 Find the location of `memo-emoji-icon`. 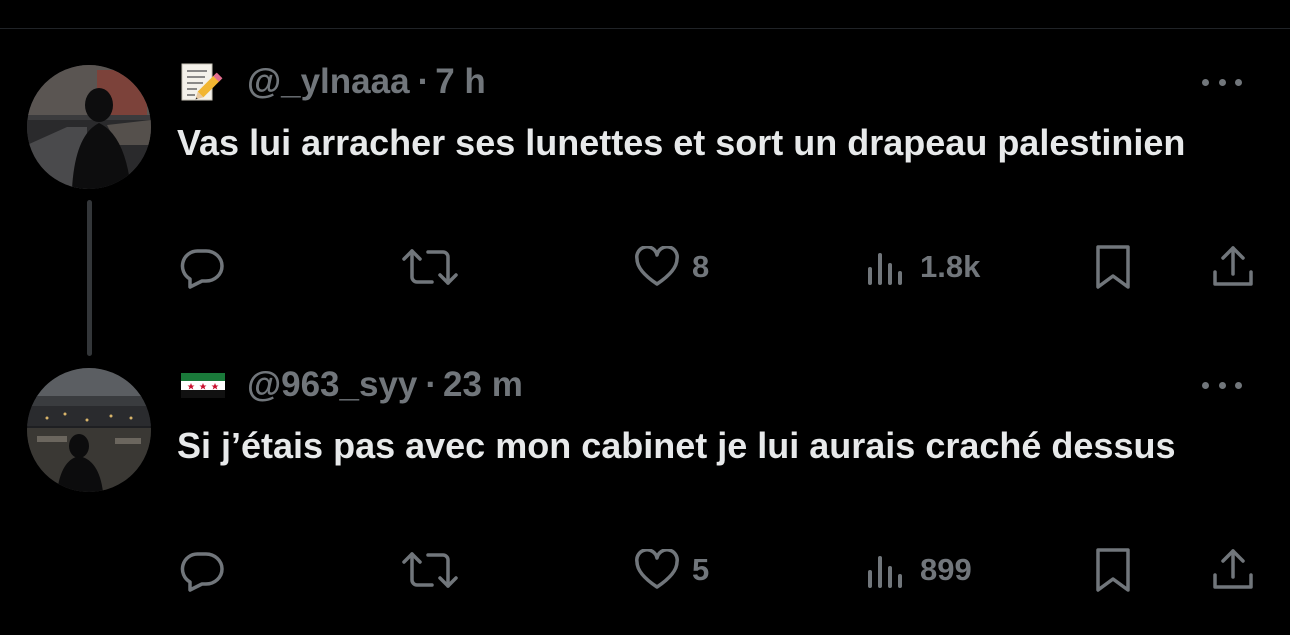

memo-emoji-icon is located at coordinates (203, 82).